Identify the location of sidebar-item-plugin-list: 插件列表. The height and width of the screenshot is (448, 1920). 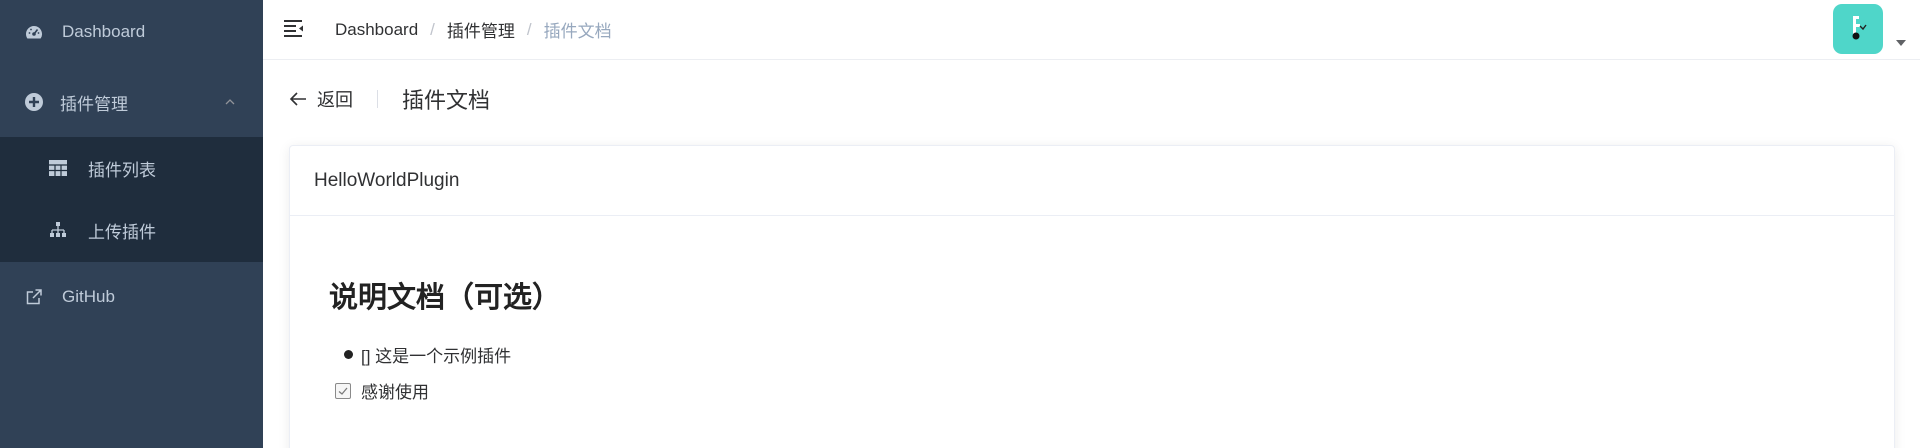
(131, 168).